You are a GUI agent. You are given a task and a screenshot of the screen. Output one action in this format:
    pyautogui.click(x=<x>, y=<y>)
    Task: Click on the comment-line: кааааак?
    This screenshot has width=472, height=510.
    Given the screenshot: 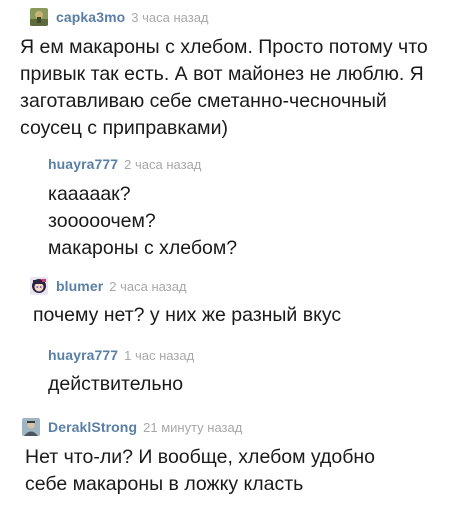 What is the action you would take?
    pyautogui.click(x=89, y=194)
    